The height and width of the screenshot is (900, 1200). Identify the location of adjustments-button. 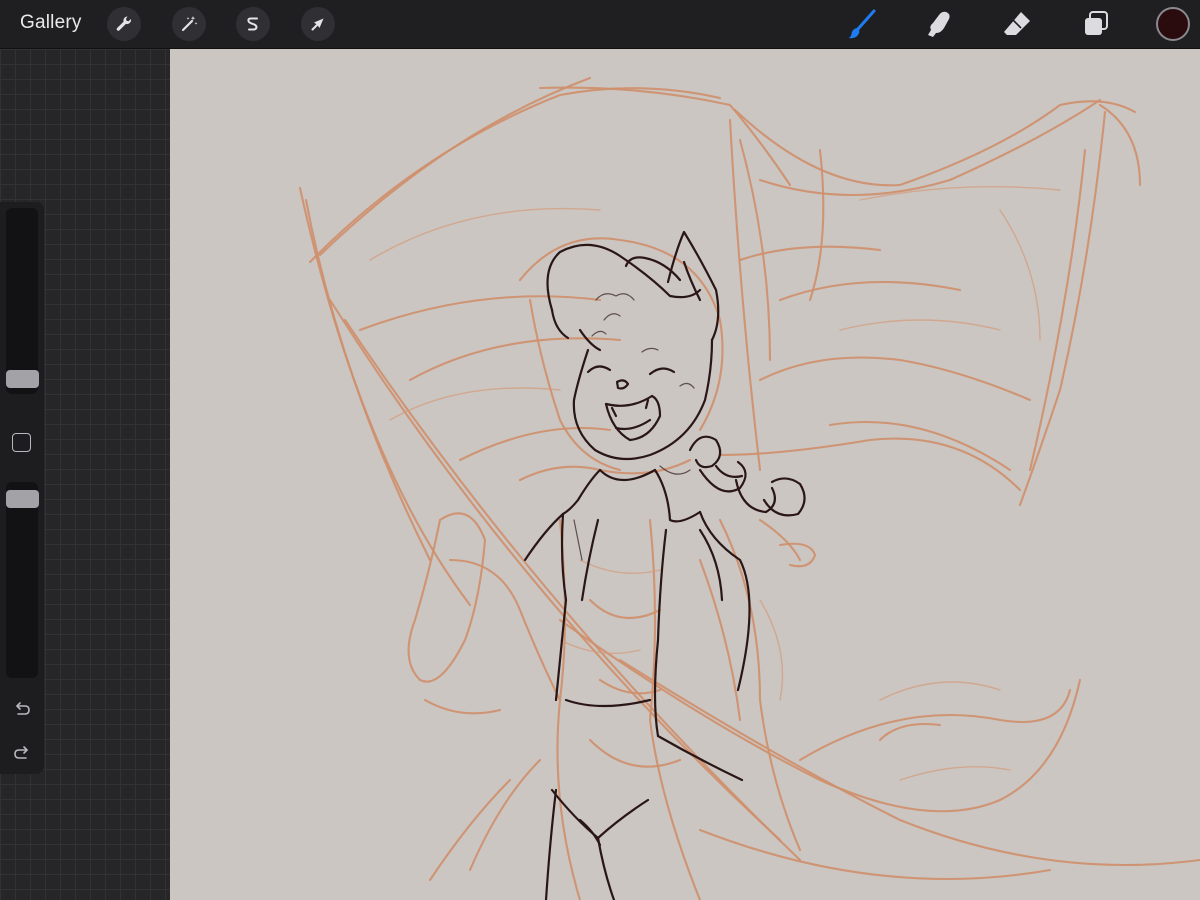
(189, 24).